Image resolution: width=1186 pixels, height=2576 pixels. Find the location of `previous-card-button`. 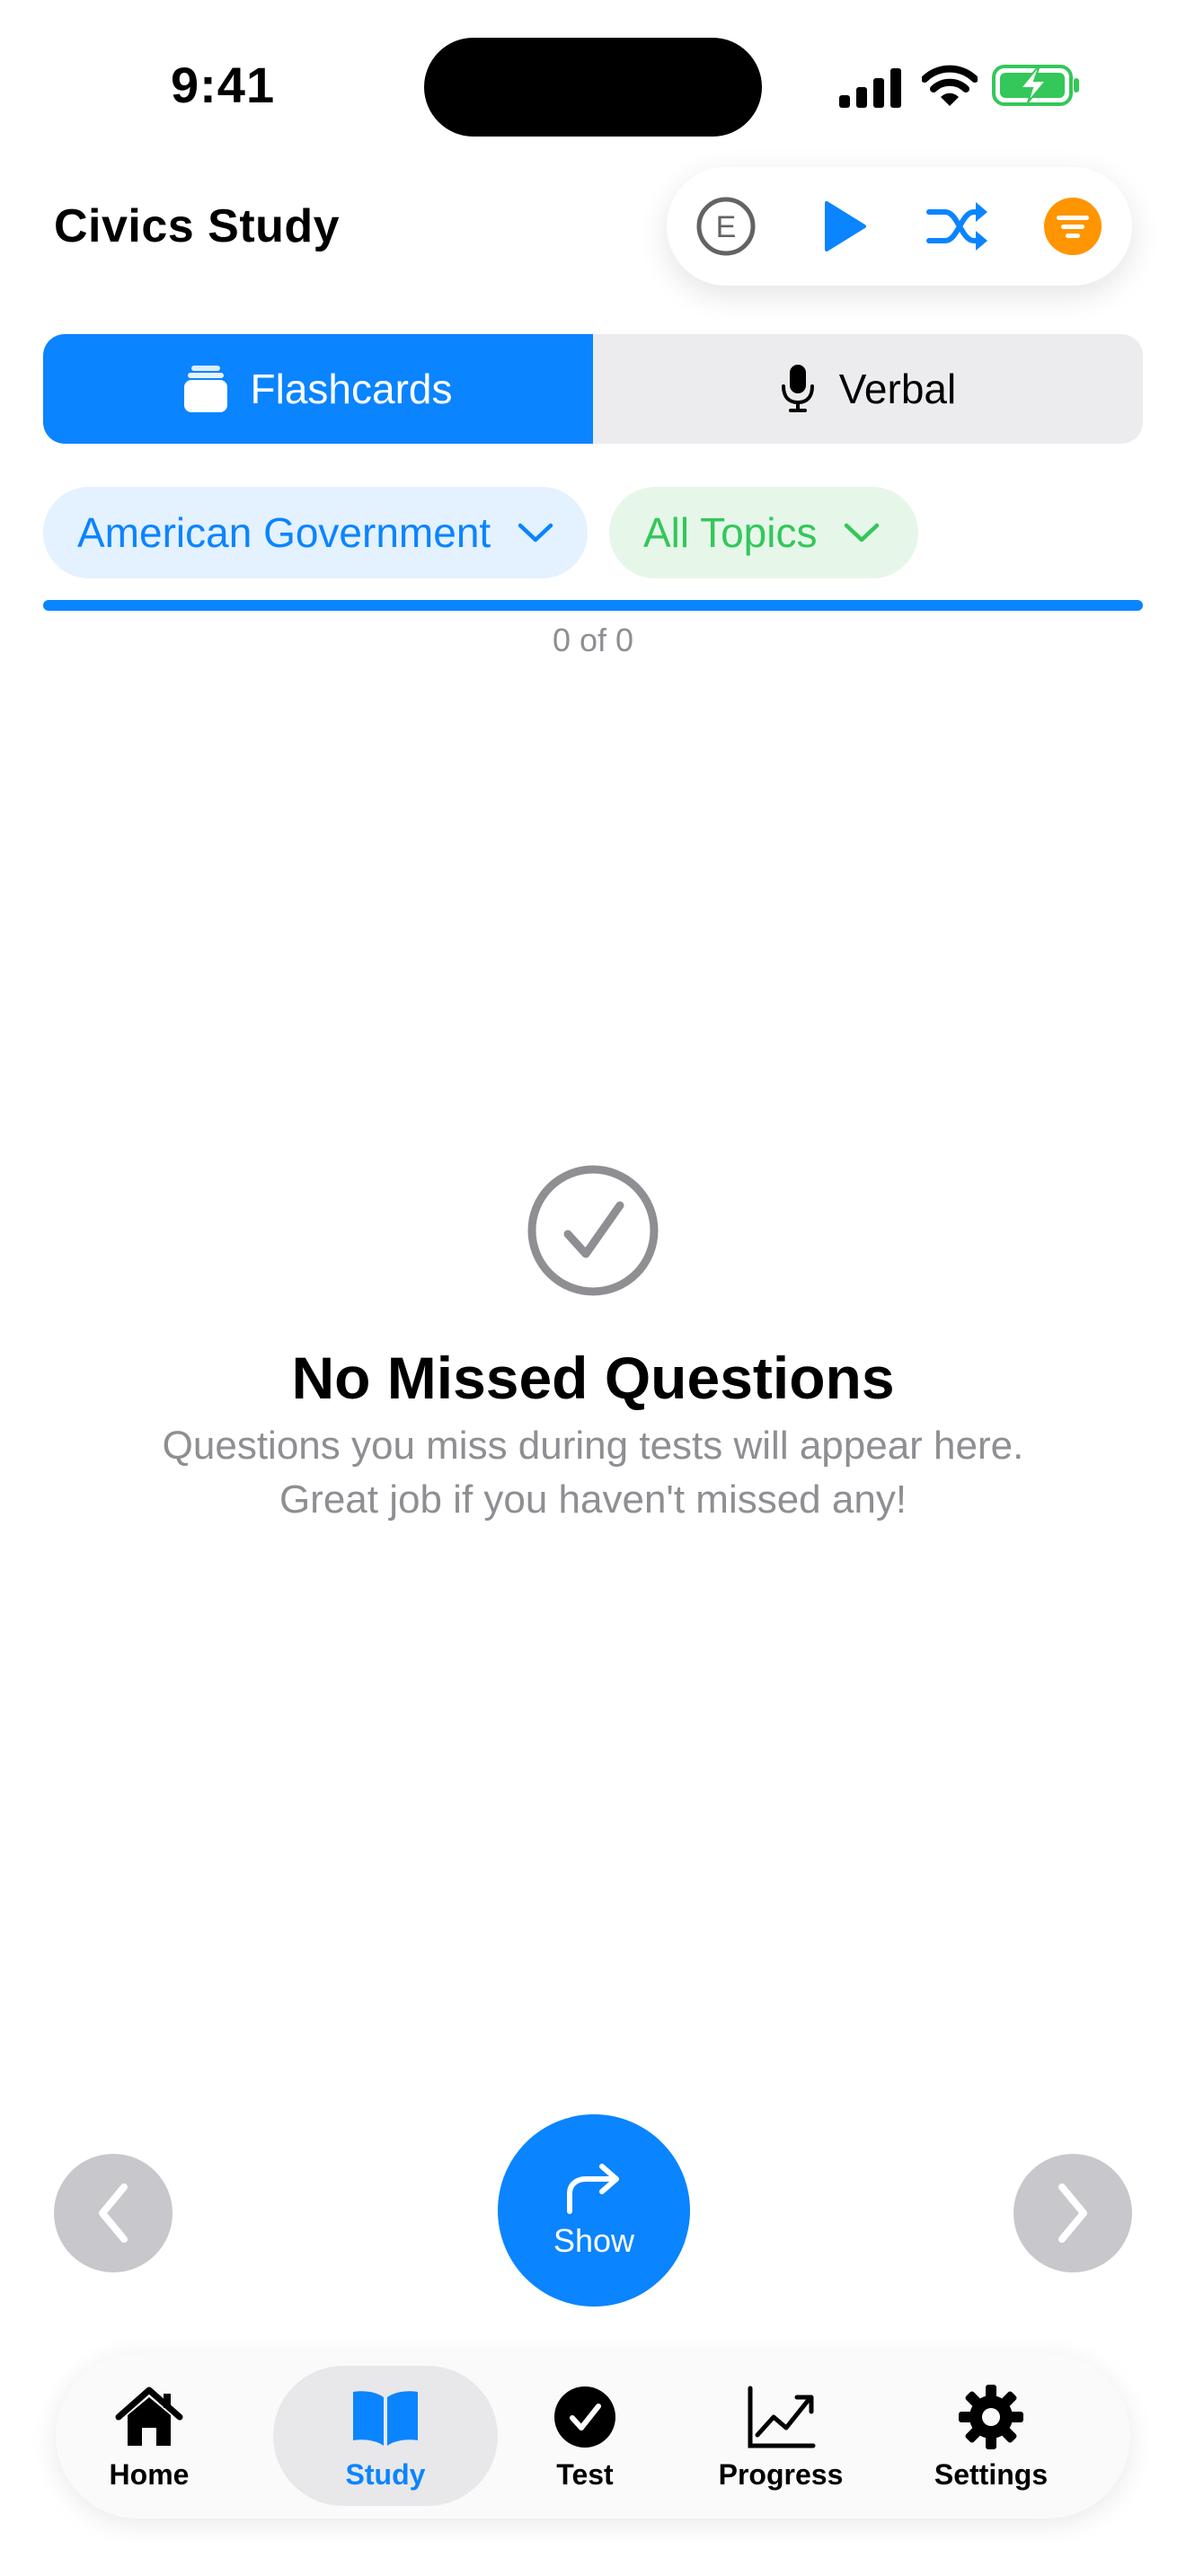

previous-card-button is located at coordinates (113, 2213).